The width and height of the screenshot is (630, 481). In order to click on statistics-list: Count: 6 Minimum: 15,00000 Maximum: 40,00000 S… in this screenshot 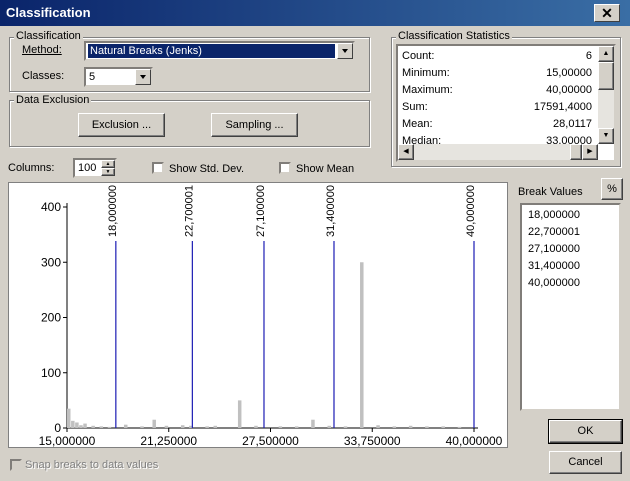, I will do `click(506, 103)`.